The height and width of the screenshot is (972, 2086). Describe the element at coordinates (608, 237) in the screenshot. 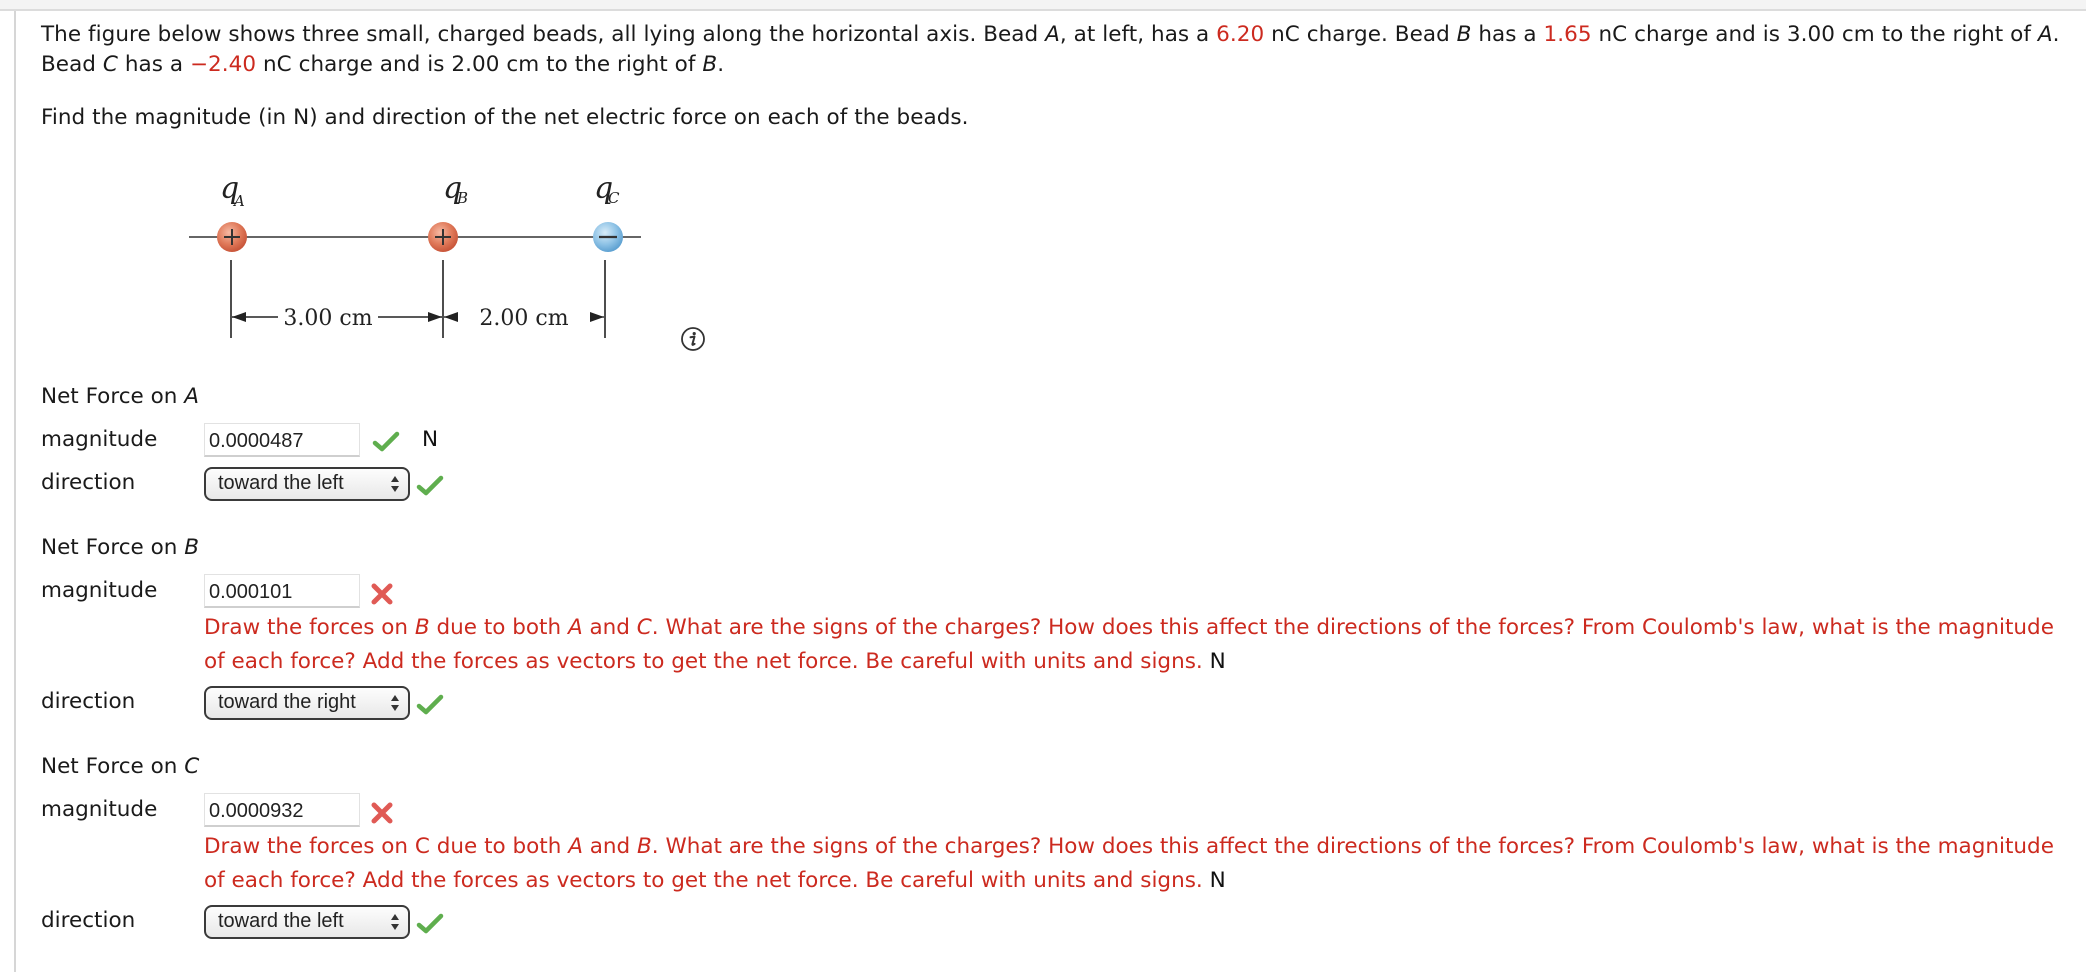

I see `bead-c` at that location.